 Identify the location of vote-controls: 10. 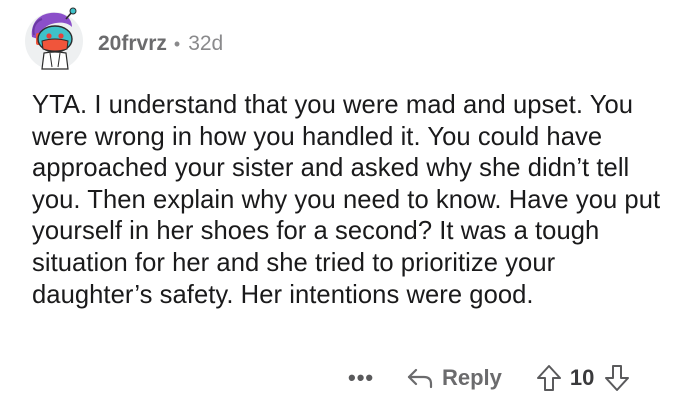
(583, 378).